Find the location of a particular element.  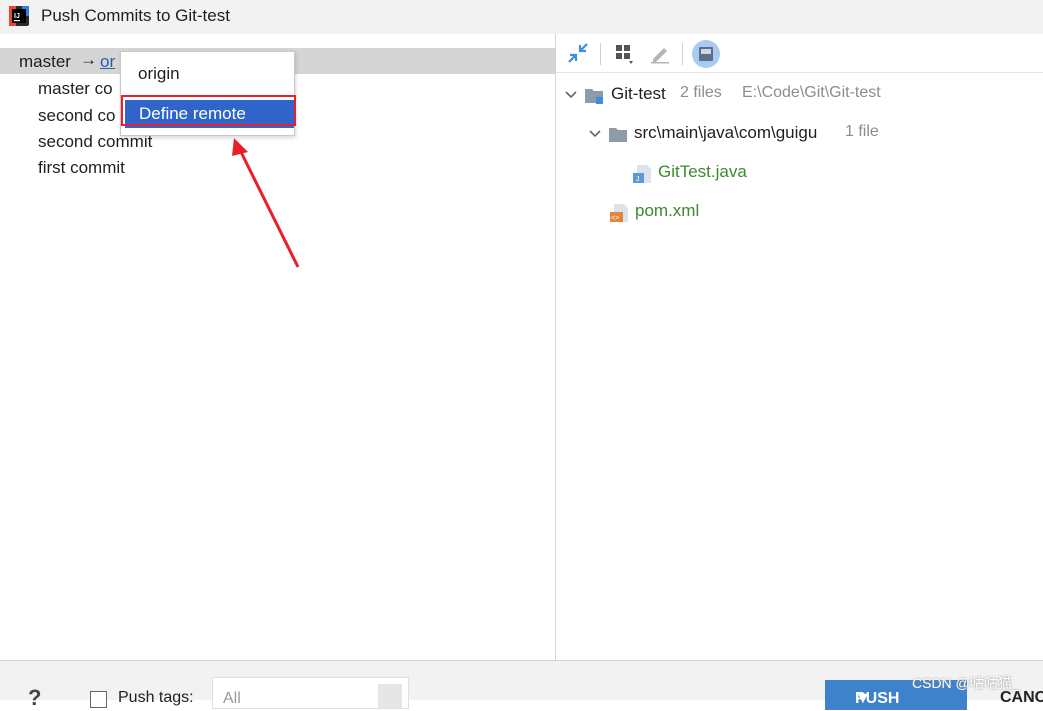

remote-branch-link: or is located at coordinates (110, 62).